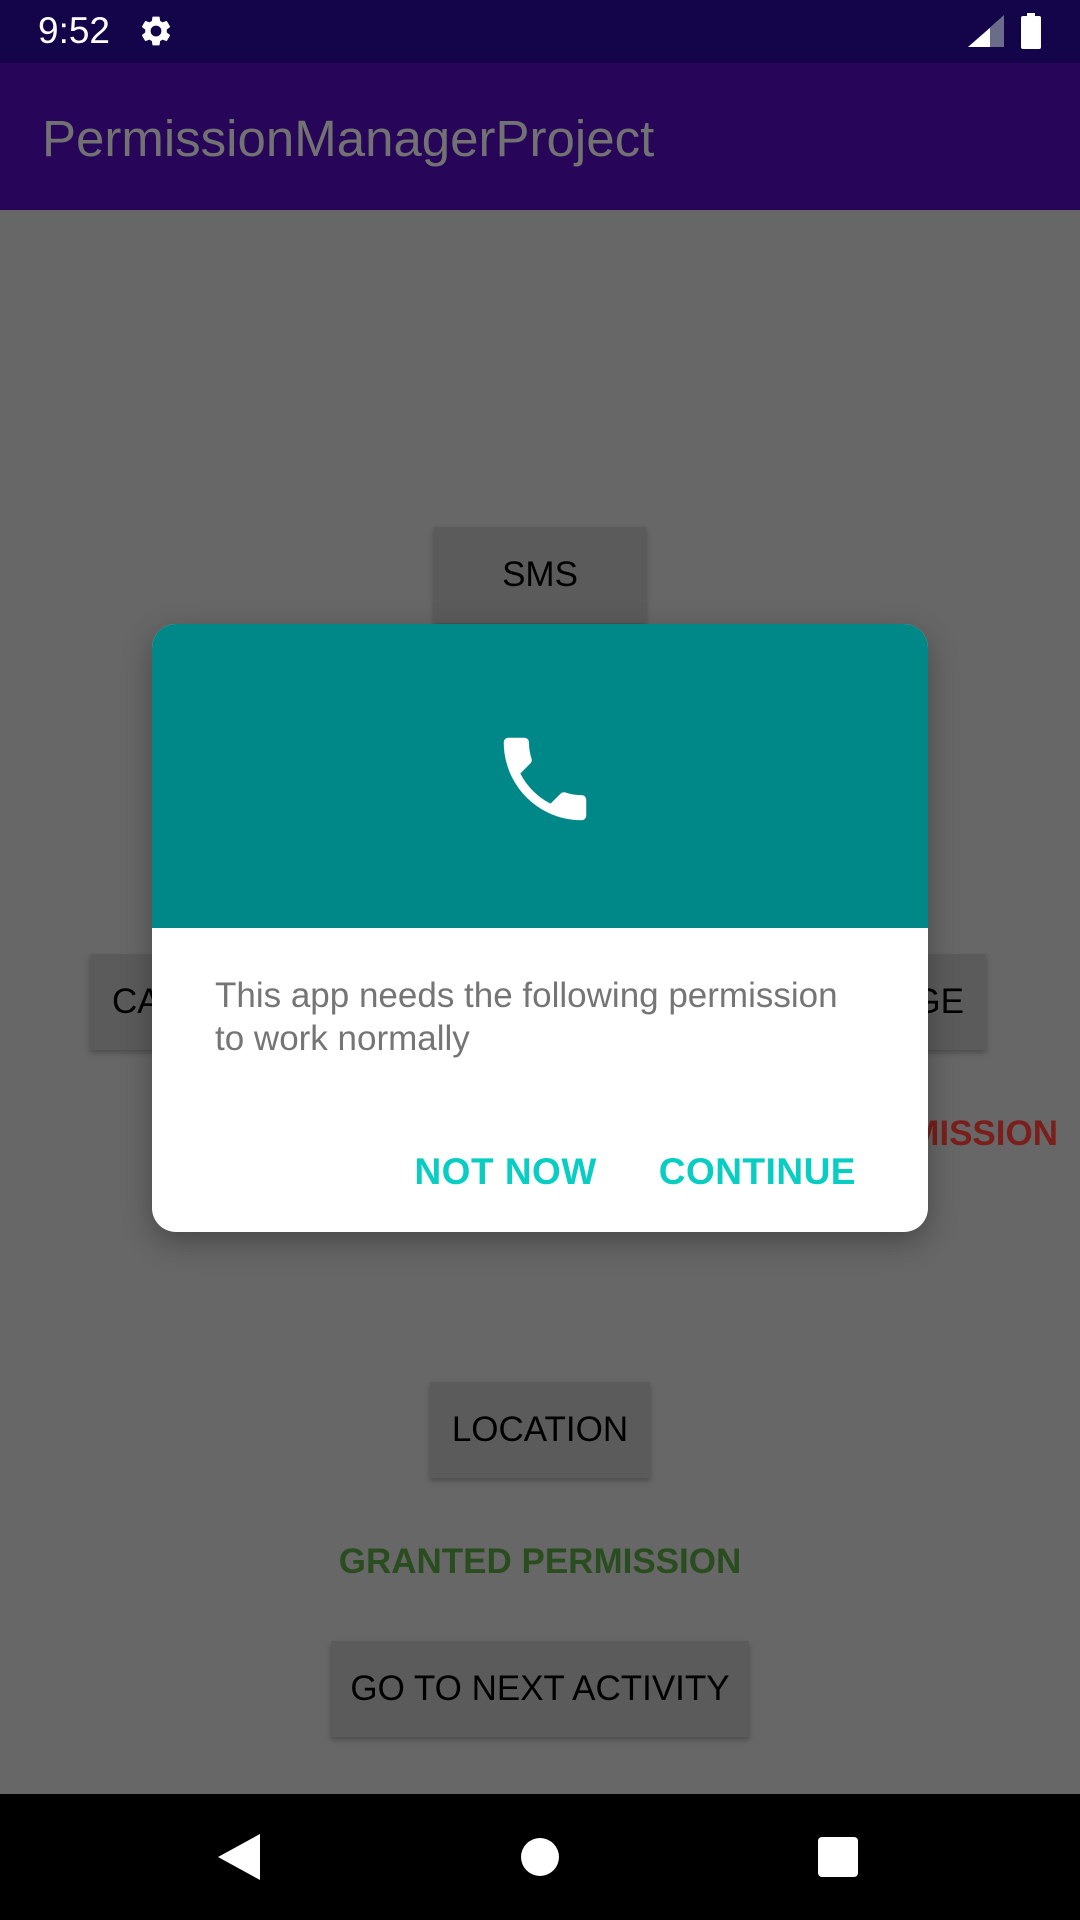  What do you see at coordinates (986, 31) in the screenshot?
I see `cellular-signal-icon` at bounding box center [986, 31].